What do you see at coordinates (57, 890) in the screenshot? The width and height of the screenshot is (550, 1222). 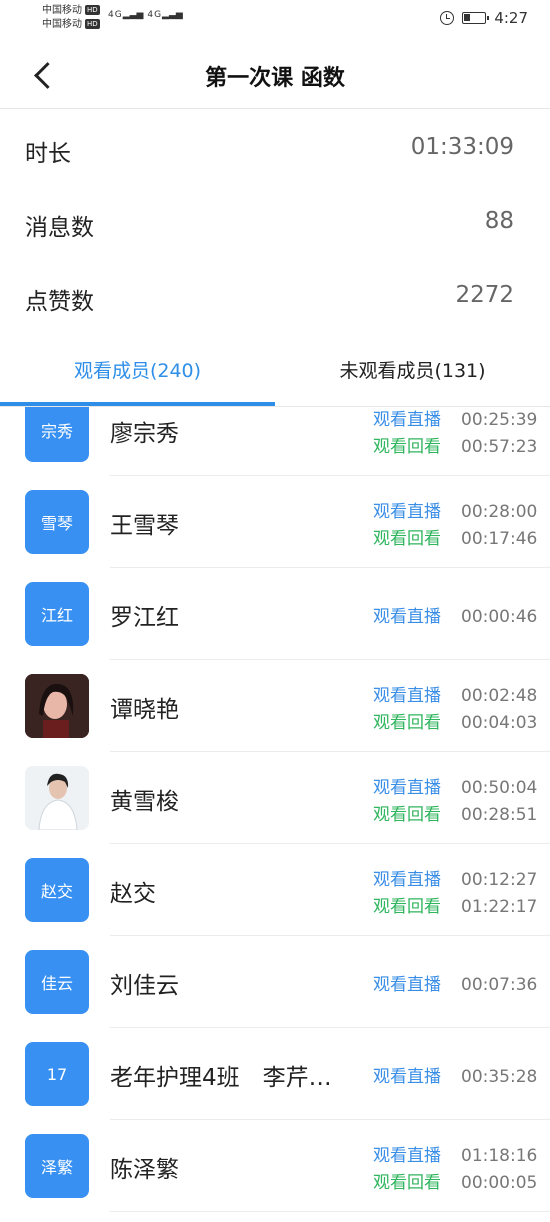 I see `avatar: 赵交` at bounding box center [57, 890].